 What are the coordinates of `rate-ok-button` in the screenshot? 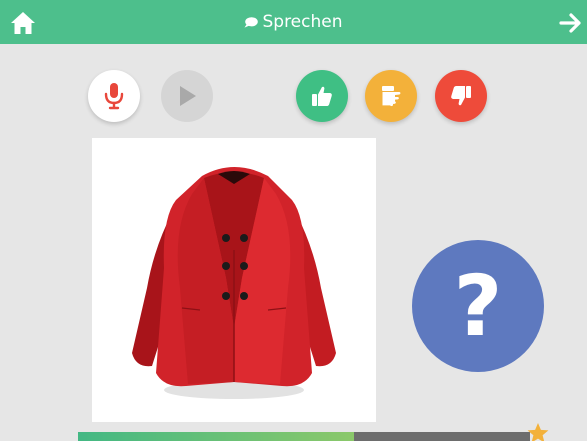 It's located at (391, 96).